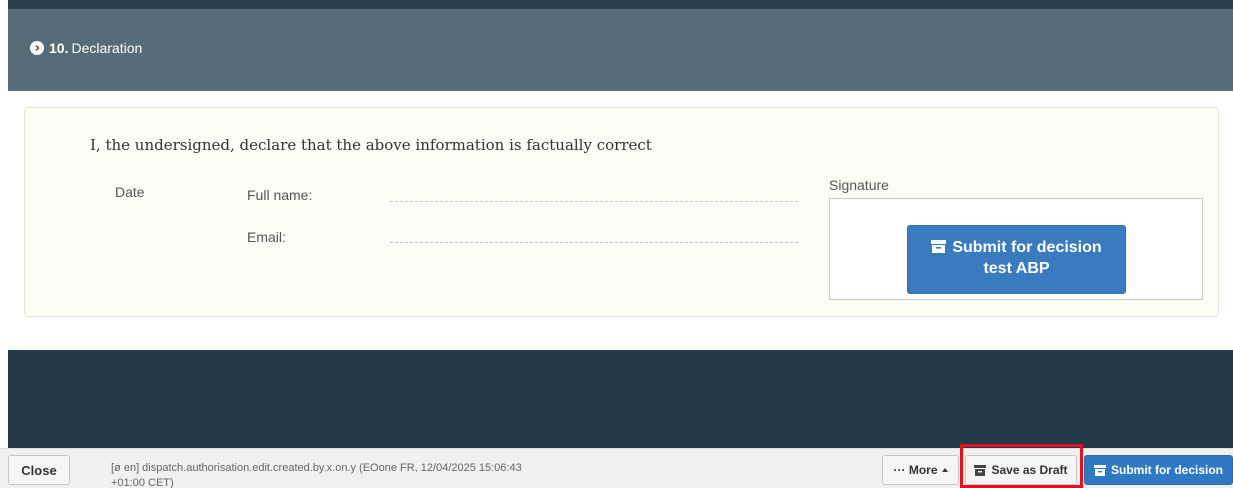  I want to click on more-button: ··· More, so click(920, 470).